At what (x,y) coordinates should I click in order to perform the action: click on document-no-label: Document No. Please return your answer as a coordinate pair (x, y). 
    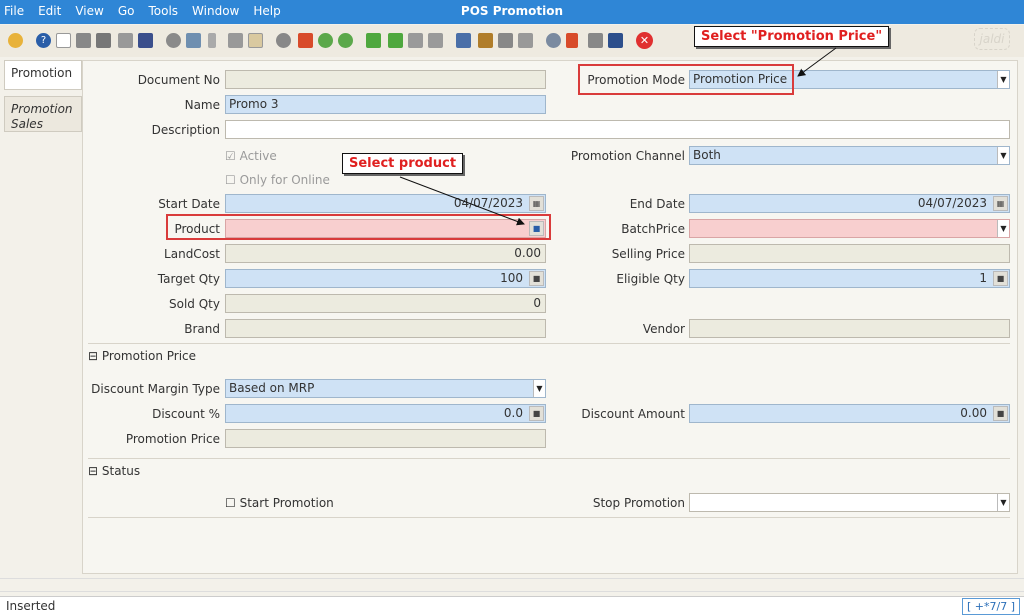
    Looking at the image, I should click on (178, 80).